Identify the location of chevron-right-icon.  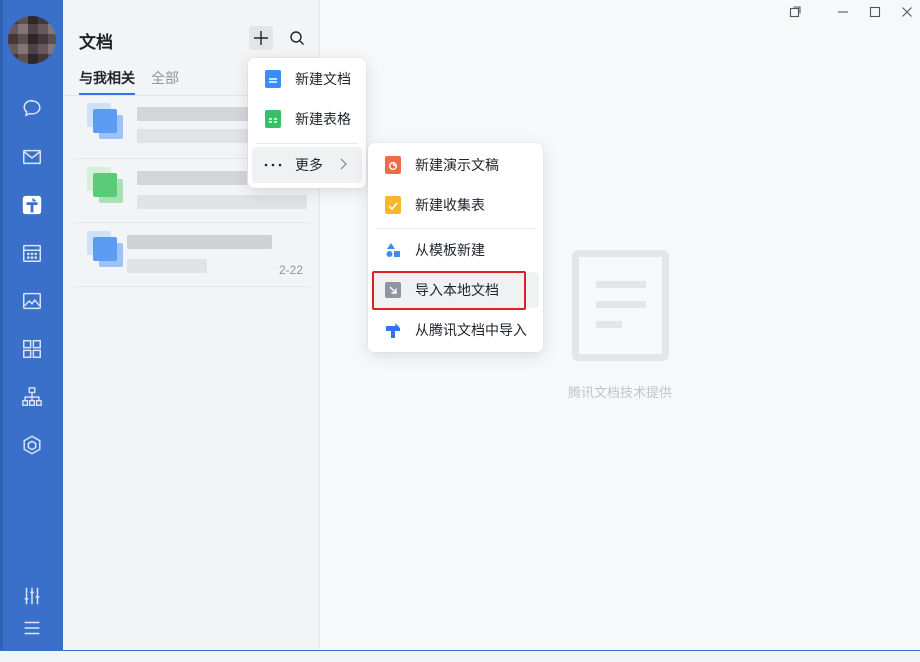
(343, 166).